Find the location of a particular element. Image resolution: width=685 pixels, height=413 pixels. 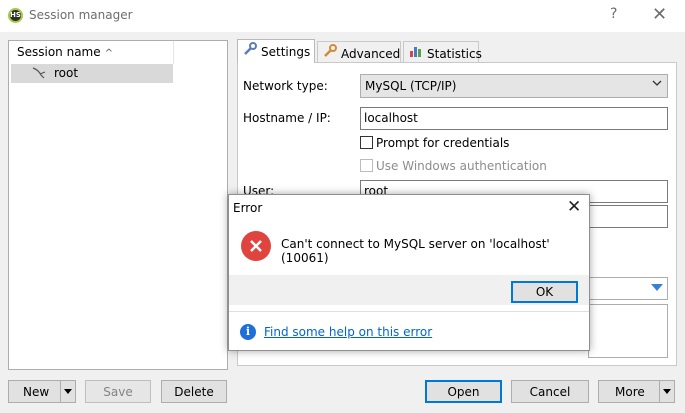

prompt-credentials-label: Prompt for credentials is located at coordinates (443, 143).